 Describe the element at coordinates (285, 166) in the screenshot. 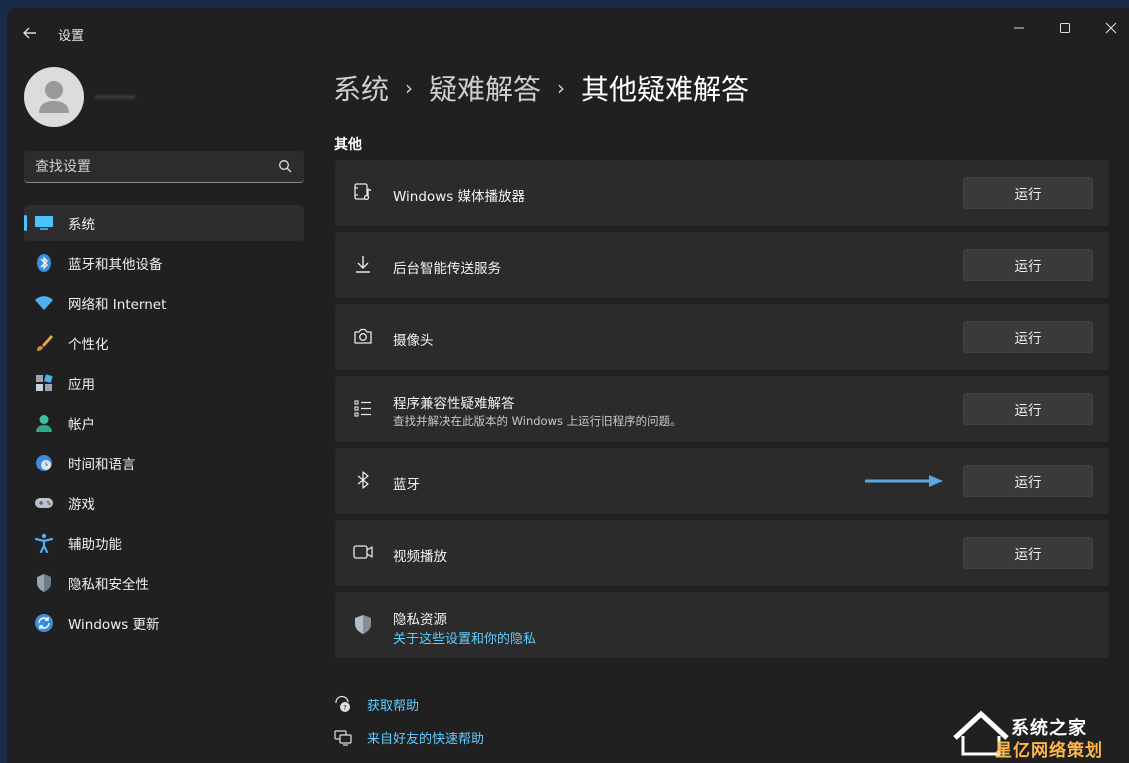

I see `search-icon` at that location.